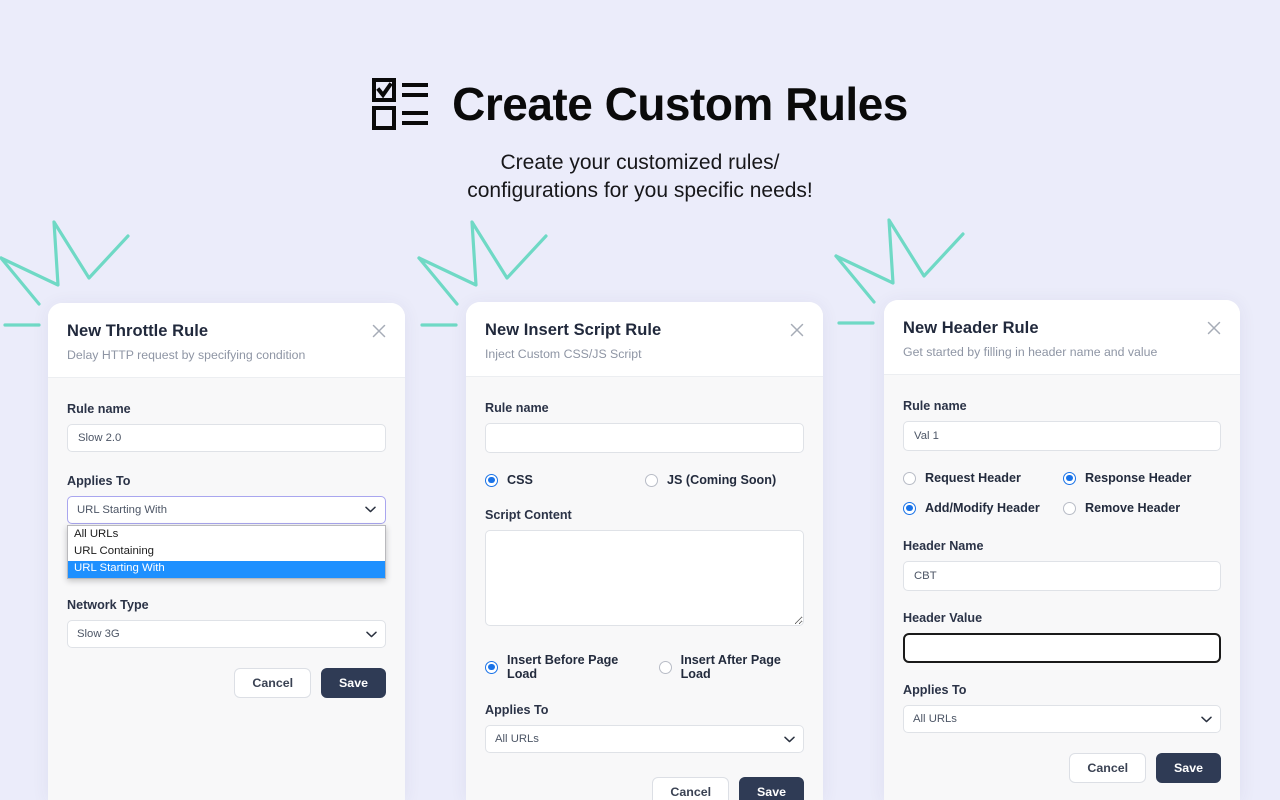 This screenshot has width=1280, height=800. What do you see at coordinates (935, 690) in the screenshot?
I see `header-applies-to-label: Applies To` at bounding box center [935, 690].